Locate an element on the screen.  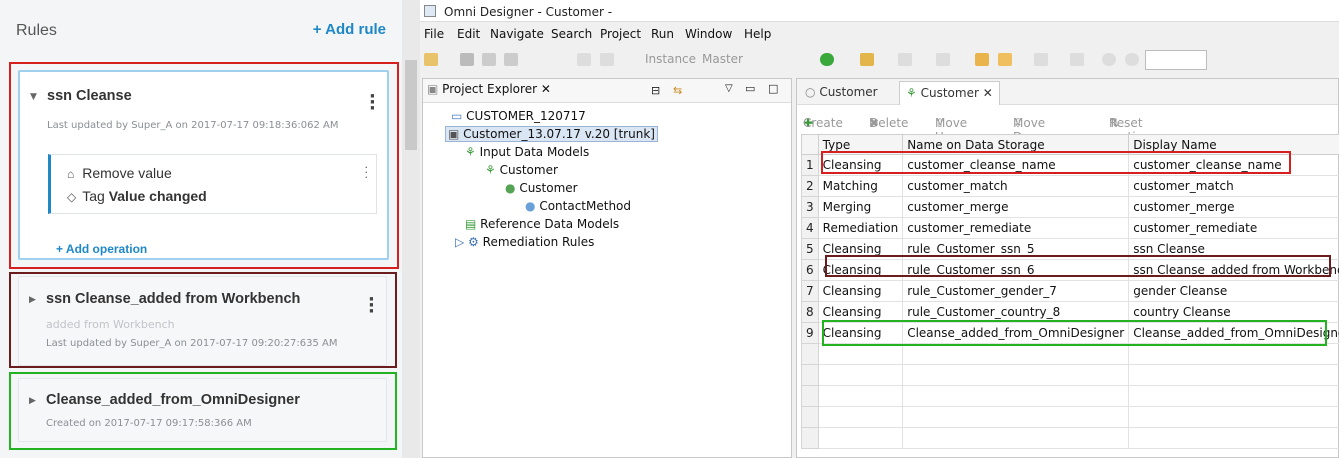
menu-run: Run is located at coordinates (662, 34).